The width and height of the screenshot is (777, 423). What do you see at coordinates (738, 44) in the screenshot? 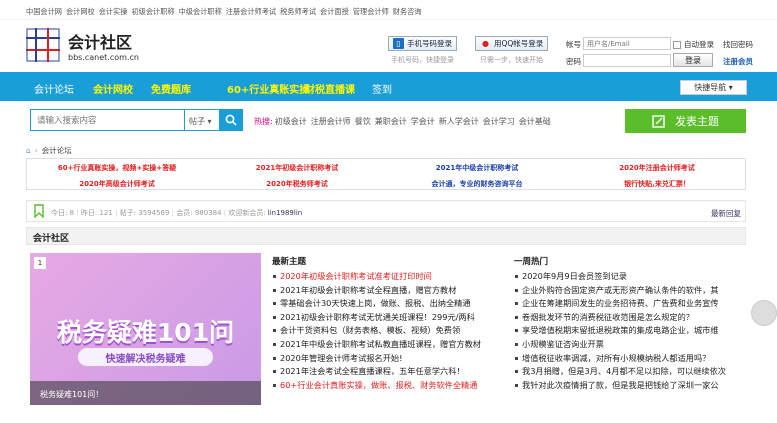
I see `find-password-link: 找回密码` at bounding box center [738, 44].